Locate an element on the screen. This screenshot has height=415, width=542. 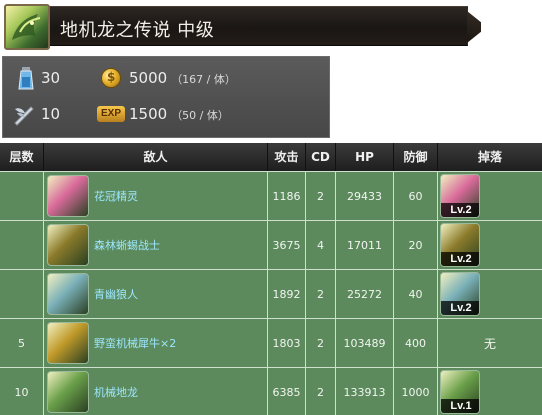
header: 地机龙之传说 中级 is located at coordinates (271, 28).